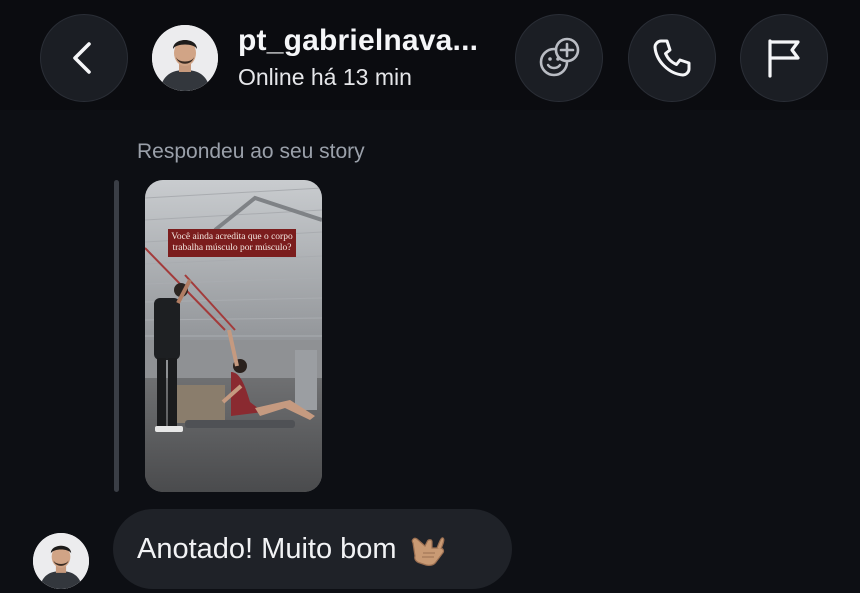 The image size is (860, 593). I want to click on effects-button, so click(559, 58).